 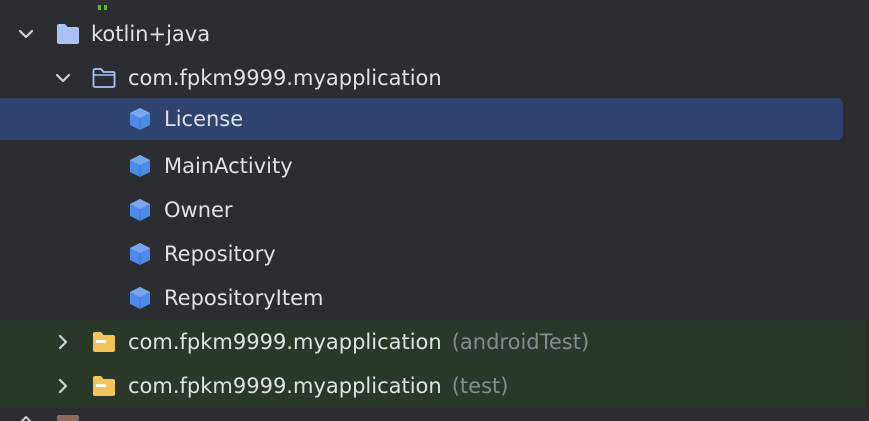 I want to click on tree-node-suffix: (test), so click(x=480, y=386).